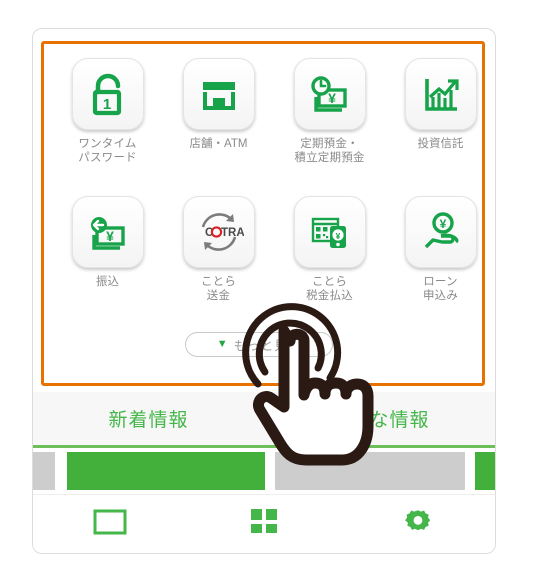  I want to click on info-tab-bar: 新着情報 お得な情報, so click(264, 420).